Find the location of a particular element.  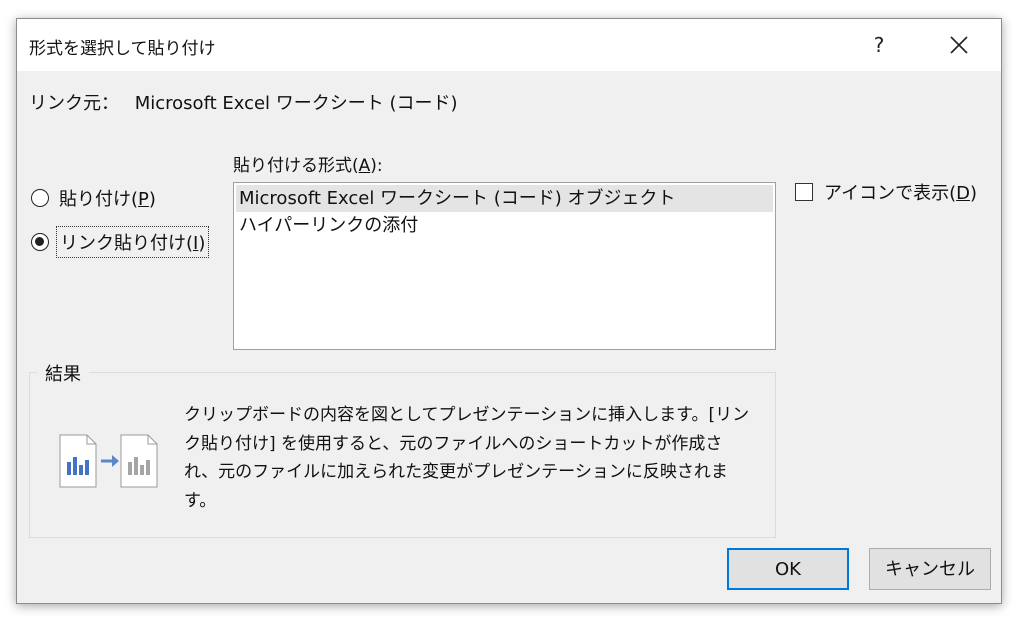

list-item: Microsoft Excel ワークシート (コード) オブジェクト is located at coordinates (504, 198).